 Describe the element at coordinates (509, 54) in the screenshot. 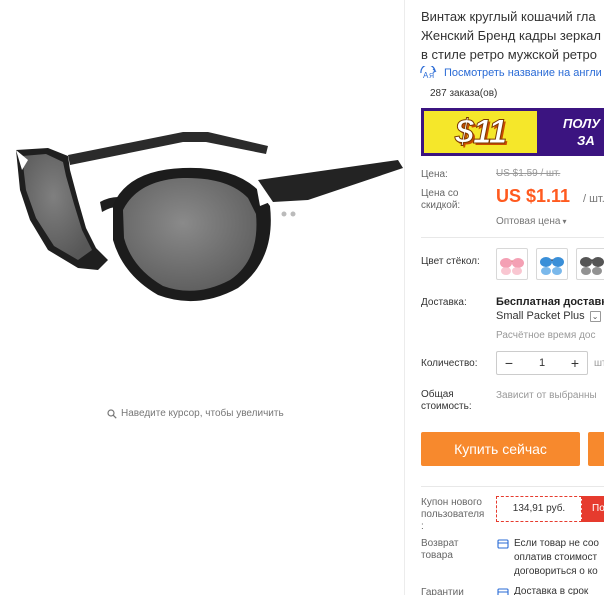

I see `product-title-line: в стиле ретро мужской ретро` at that location.